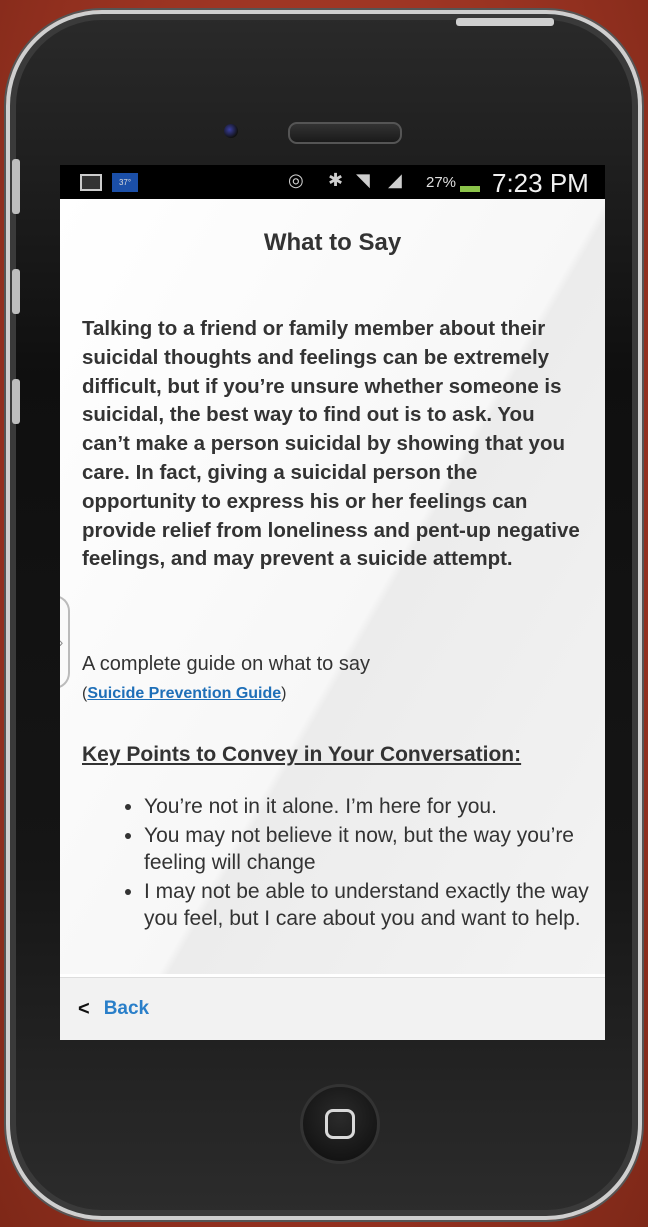 This screenshot has height=1227, width=648. What do you see at coordinates (470, 189) in the screenshot?
I see `battery-icon` at bounding box center [470, 189].